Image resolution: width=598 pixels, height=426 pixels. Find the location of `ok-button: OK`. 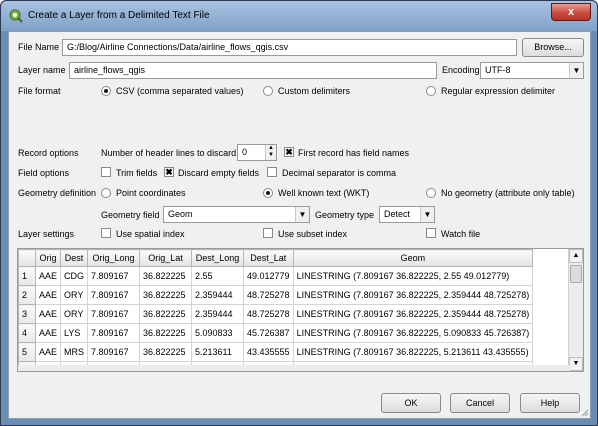

ok-button: OK is located at coordinates (411, 403).